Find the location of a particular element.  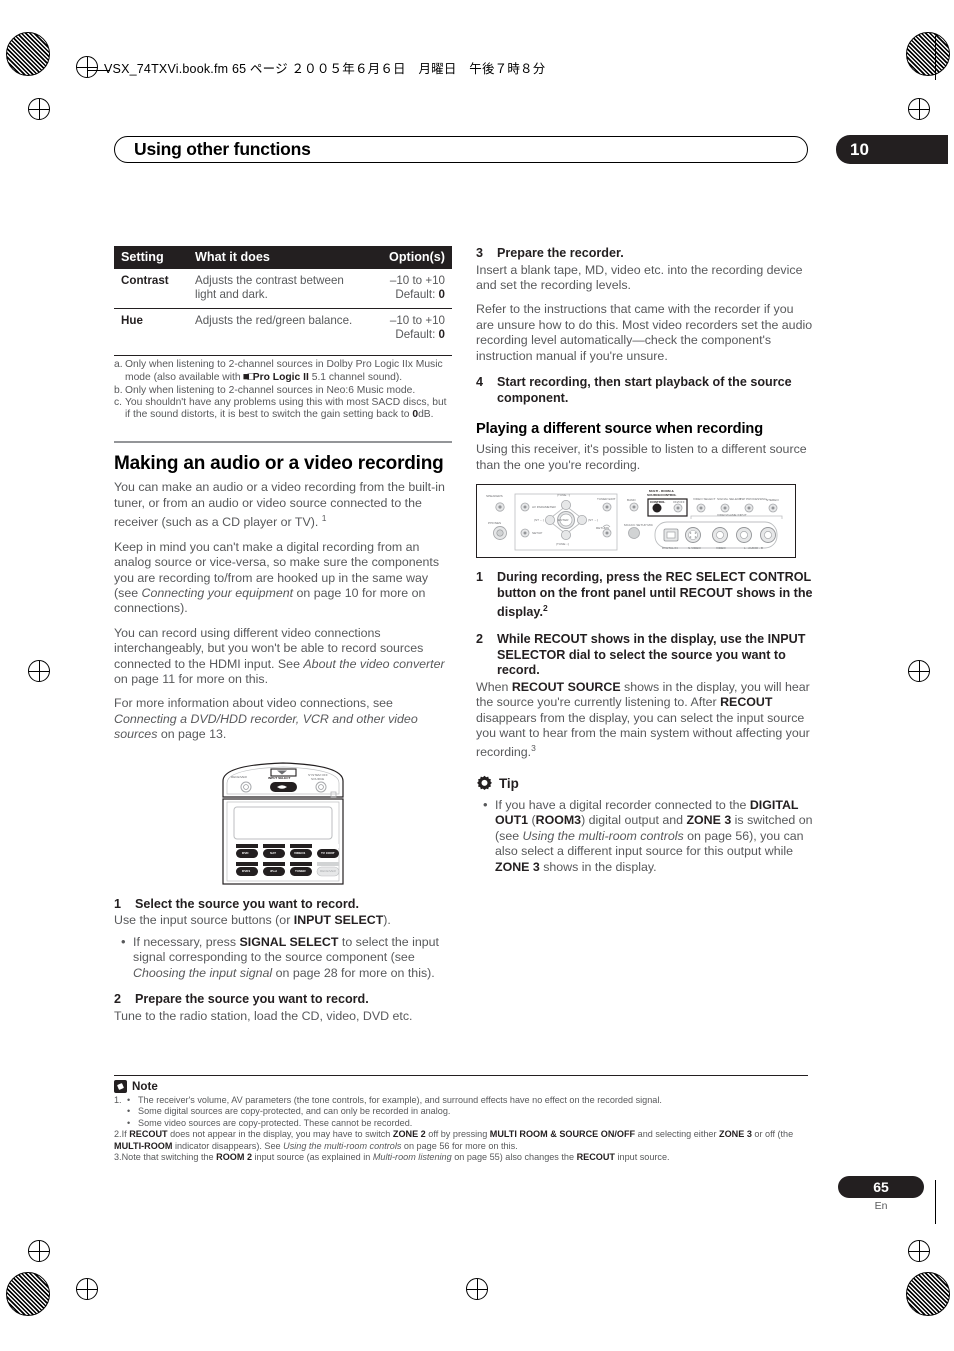

tip-text-2: ( is located at coordinates (532, 820).